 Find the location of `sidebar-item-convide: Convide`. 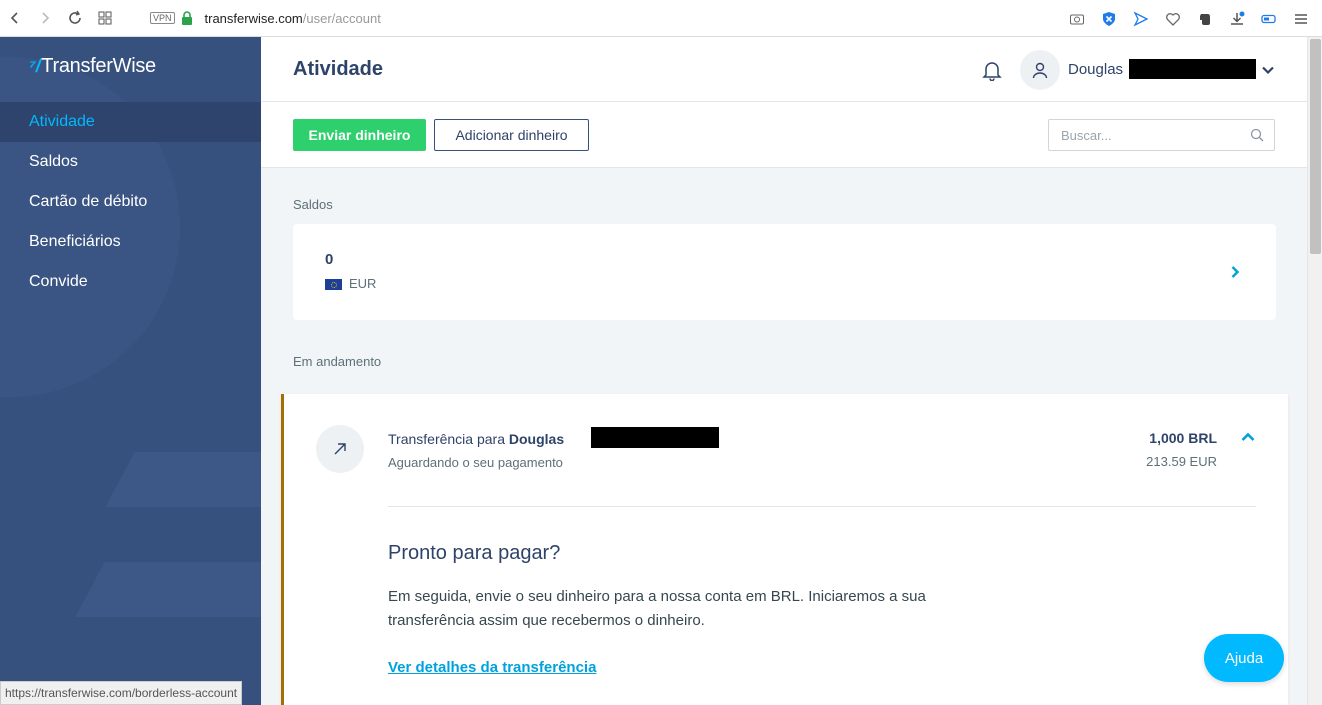

sidebar-item-convide: Convide is located at coordinates (130, 282).